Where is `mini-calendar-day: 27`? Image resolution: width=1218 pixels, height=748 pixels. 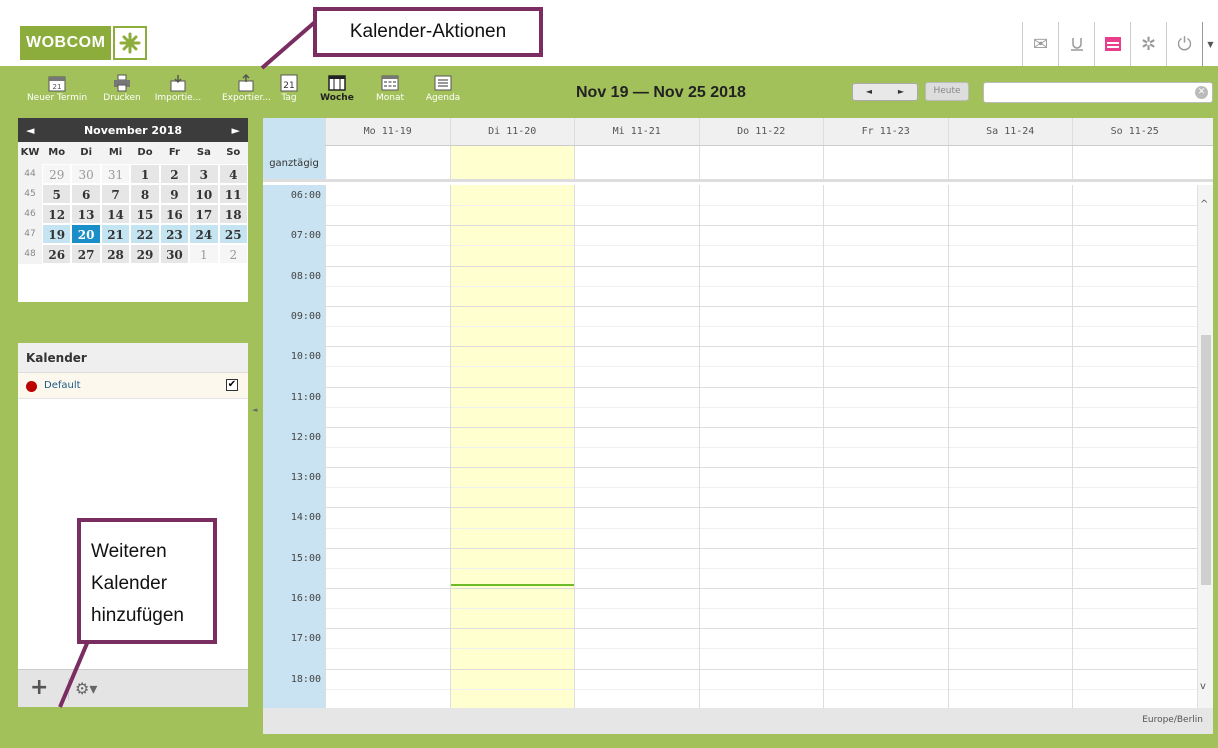 mini-calendar-day: 27 is located at coordinates (86, 254).